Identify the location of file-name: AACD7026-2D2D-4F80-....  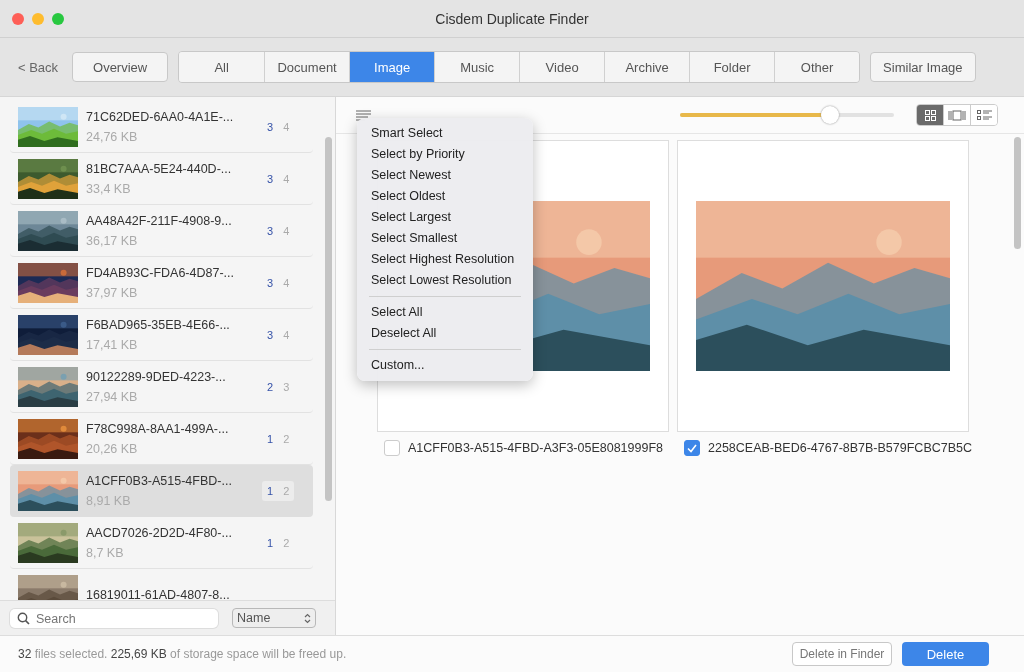
(159, 532).